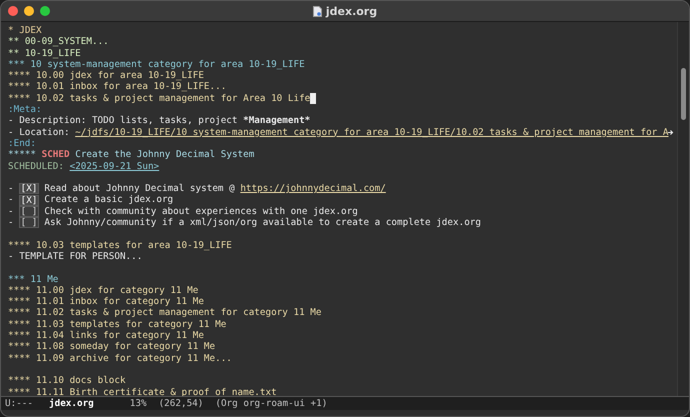  I want to click on heading-title: 11.01 inbox for category 11 Me, so click(120, 302).